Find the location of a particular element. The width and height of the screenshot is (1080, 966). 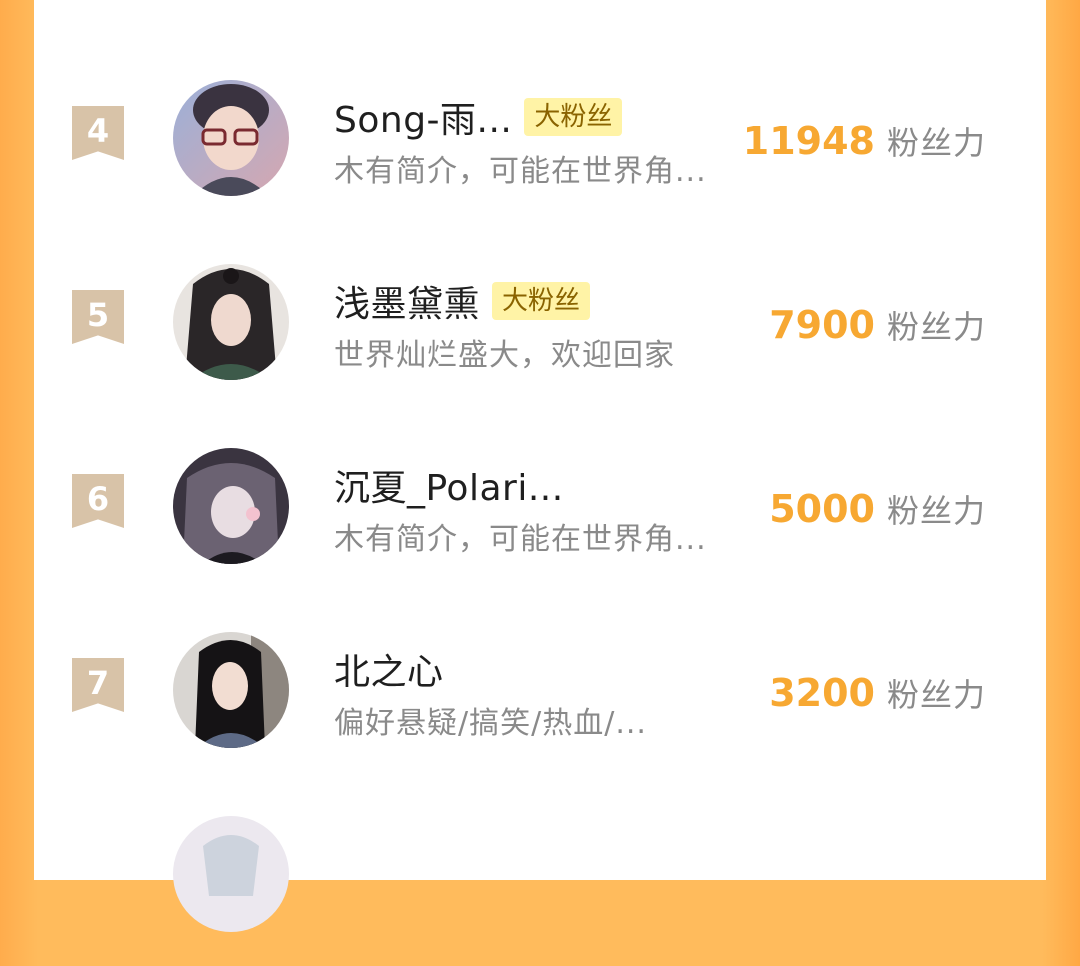

ranking-row: 6 沉夏_Polari... 木有简介，可能在世界角... 5000 粉丝力 is located at coordinates (540, 523).